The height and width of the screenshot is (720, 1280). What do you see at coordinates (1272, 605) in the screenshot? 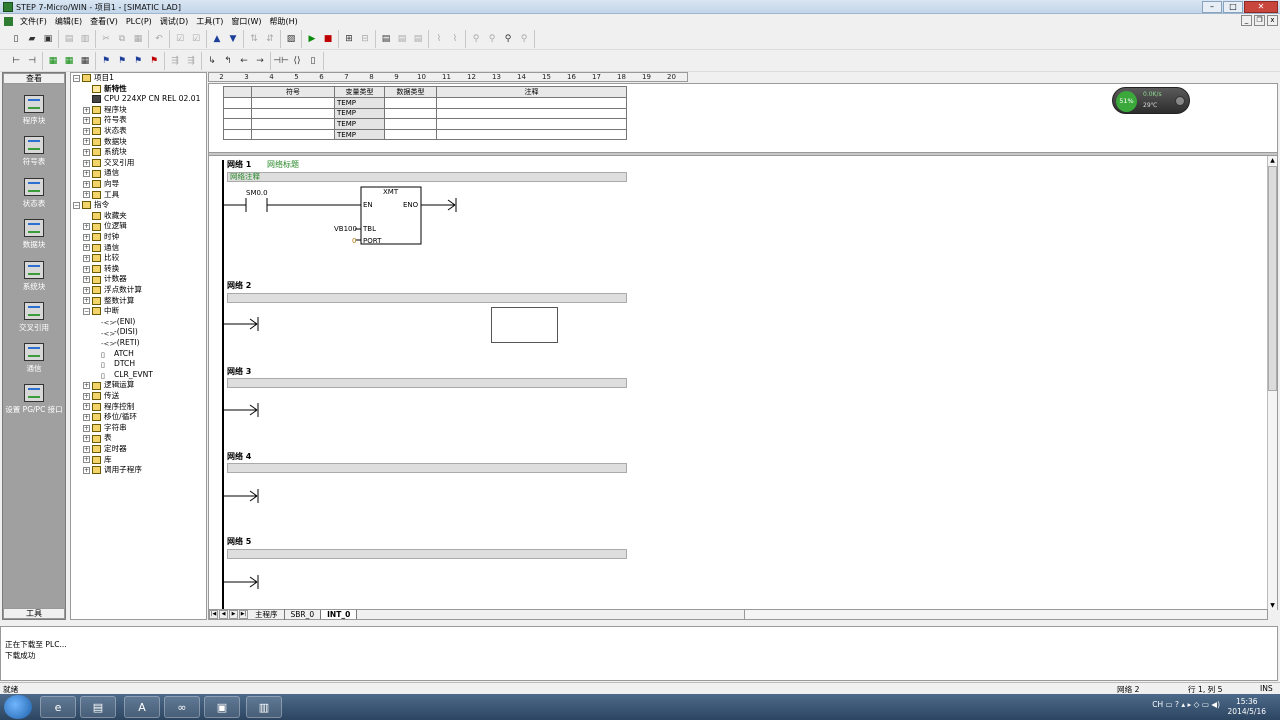
I see `scroll-down-icon: ▼` at bounding box center [1272, 605].